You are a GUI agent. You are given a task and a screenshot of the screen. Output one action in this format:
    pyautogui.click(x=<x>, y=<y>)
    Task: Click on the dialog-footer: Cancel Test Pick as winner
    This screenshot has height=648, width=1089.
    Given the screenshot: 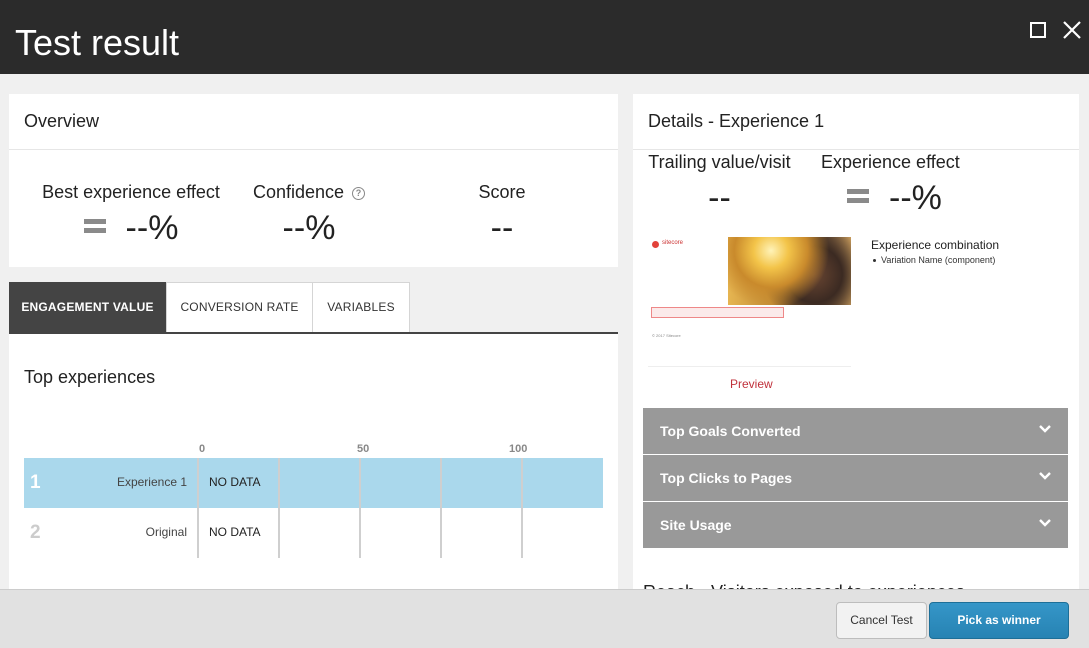 What is the action you would take?
    pyautogui.click(x=544, y=618)
    